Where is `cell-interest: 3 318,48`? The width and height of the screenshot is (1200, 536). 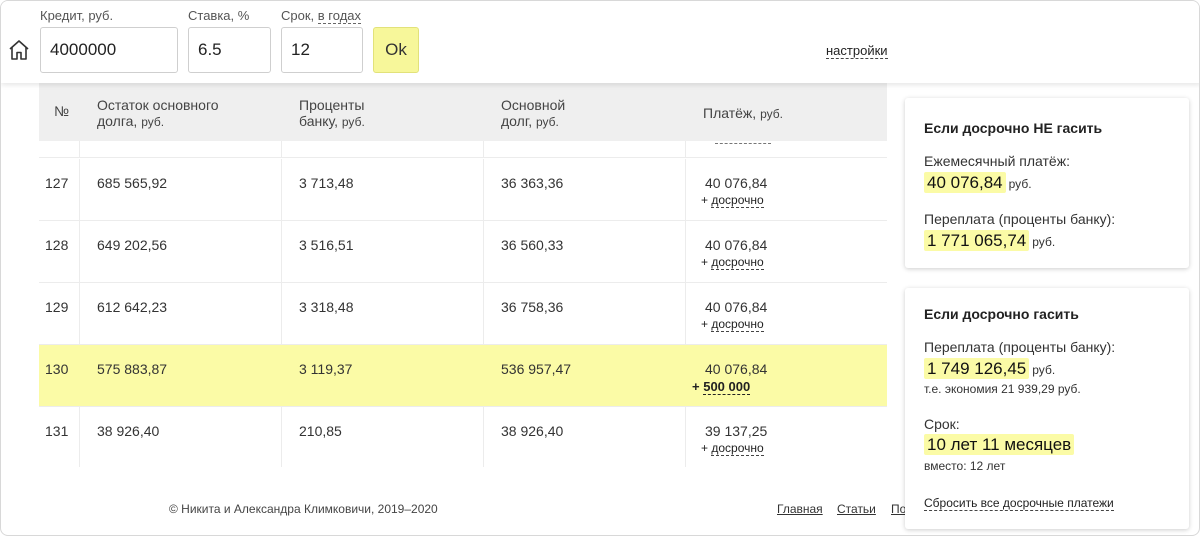 cell-interest: 3 318,48 is located at coordinates (326, 307).